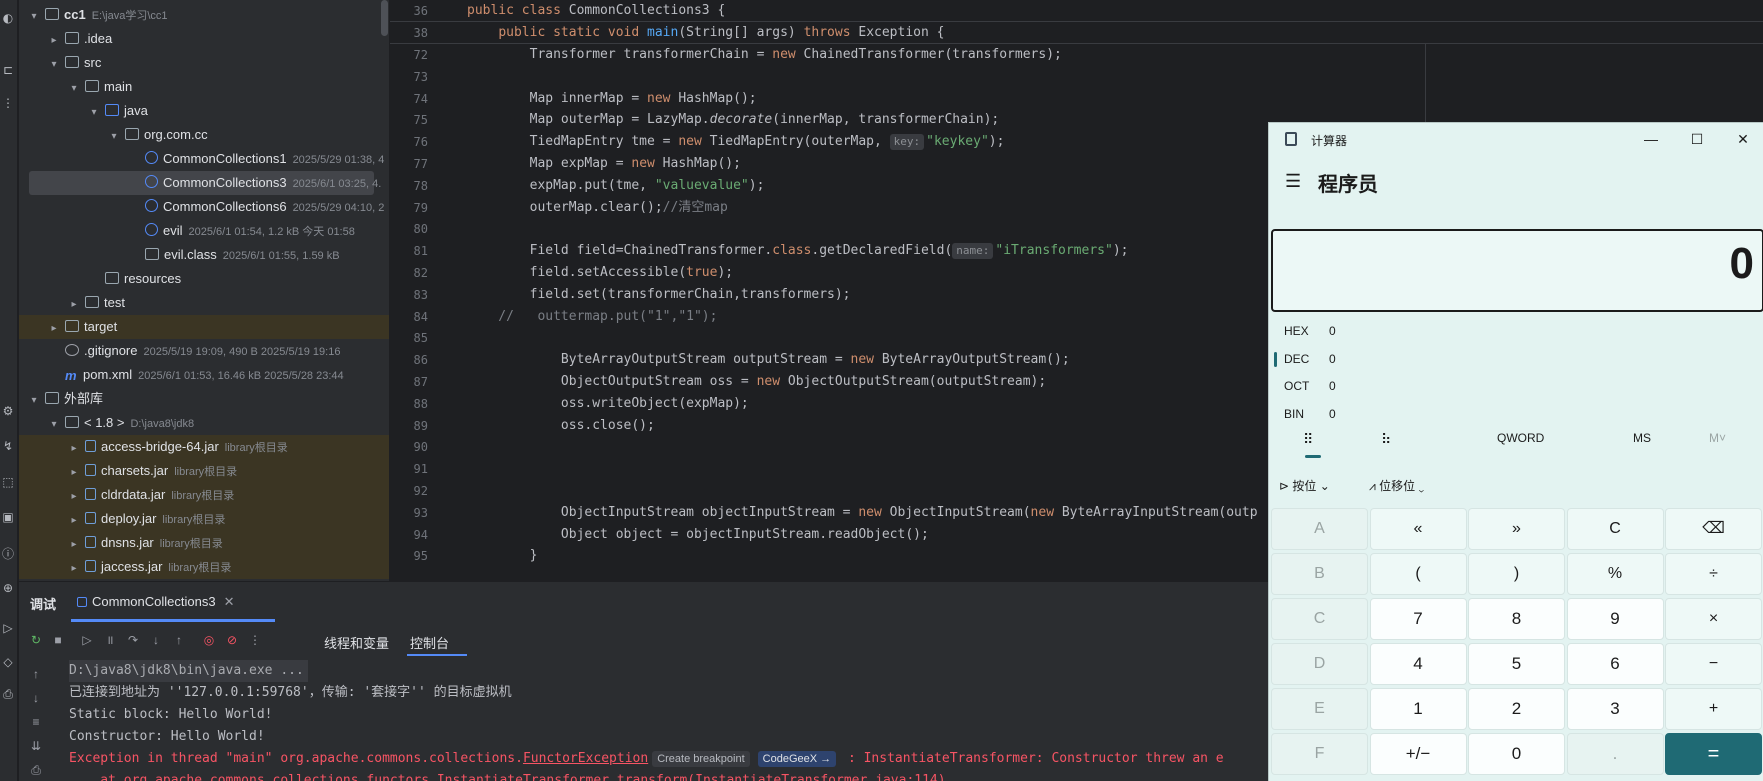 This screenshot has width=1763, height=781. Describe the element at coordinates (36, 640) in the screenshot. I see `rerun-icon: ↻` at that location.